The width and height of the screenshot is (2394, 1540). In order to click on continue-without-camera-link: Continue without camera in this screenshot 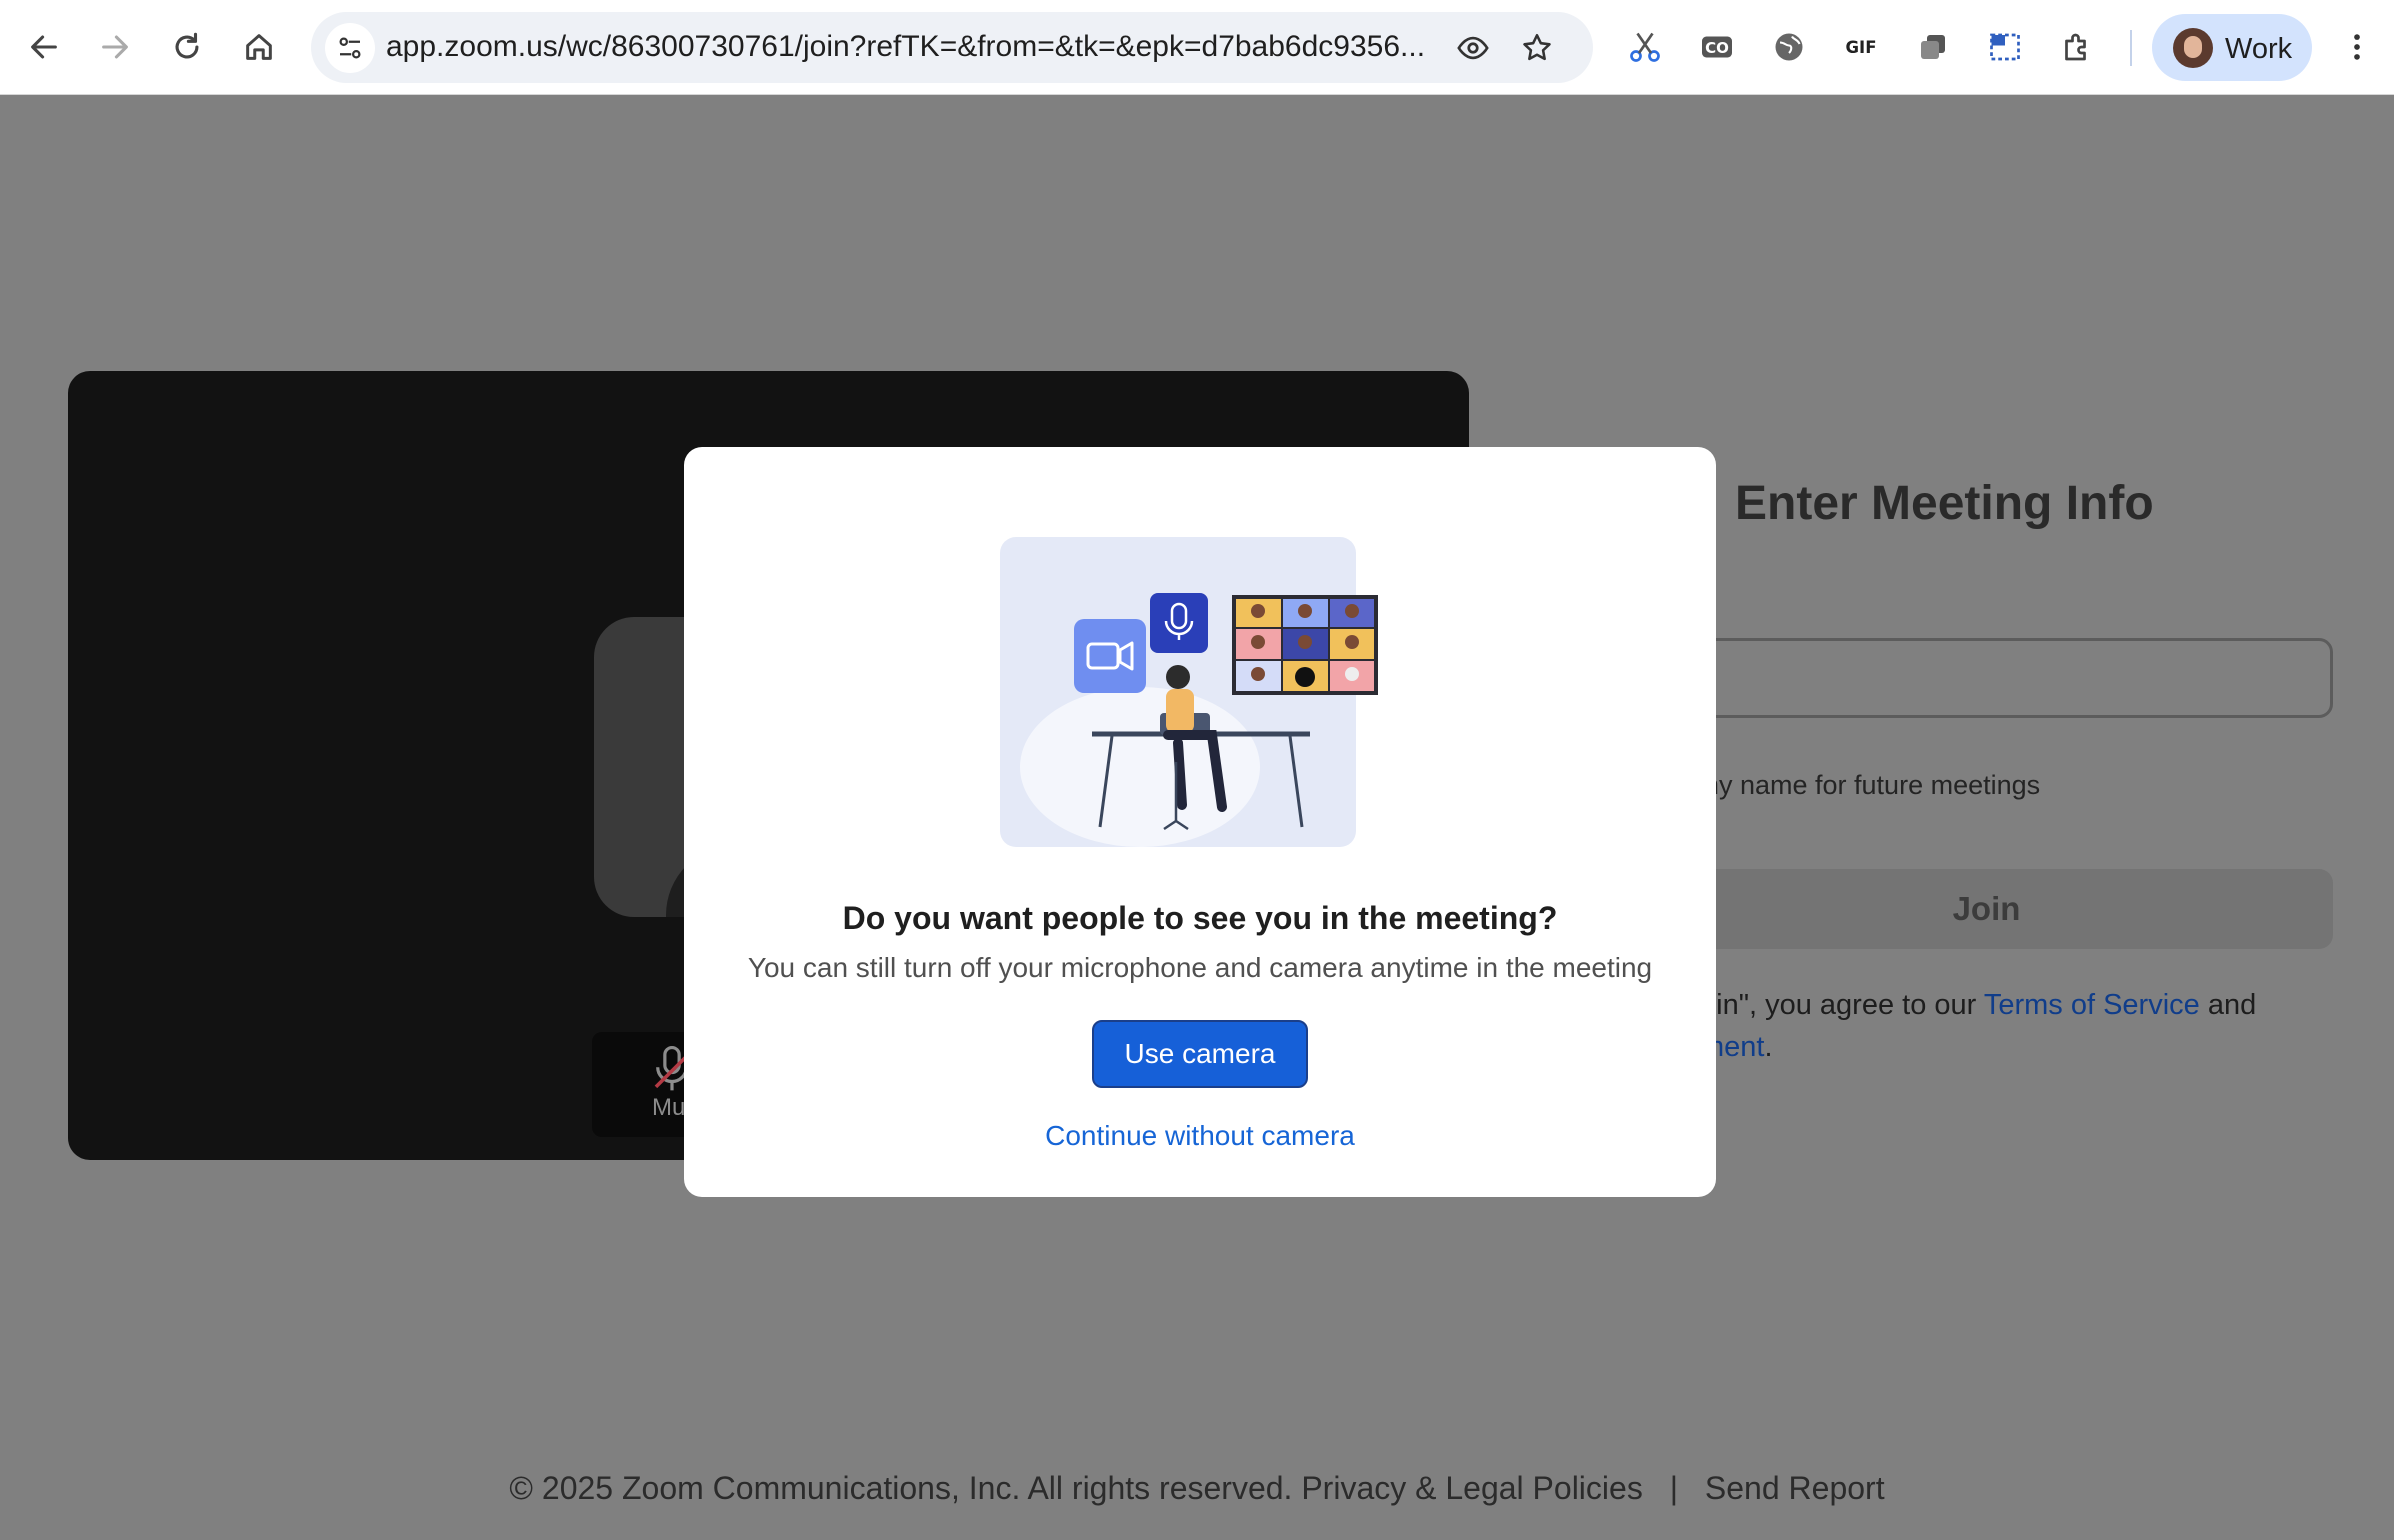, I will do `click(1200, 1136)`.